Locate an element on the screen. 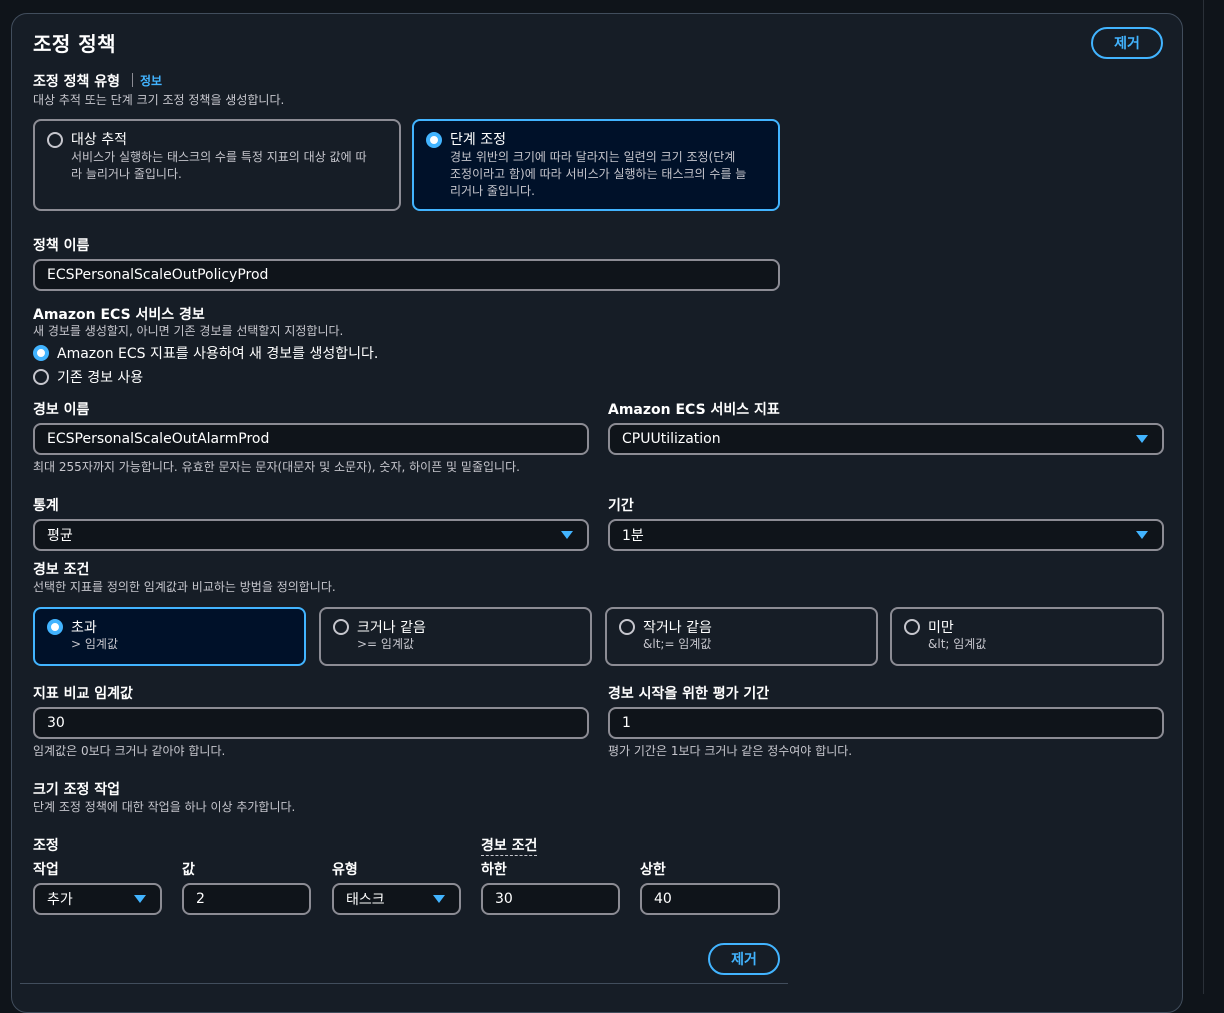  adjustment-type-select: 태스크 is located at coordinates (396, 899).